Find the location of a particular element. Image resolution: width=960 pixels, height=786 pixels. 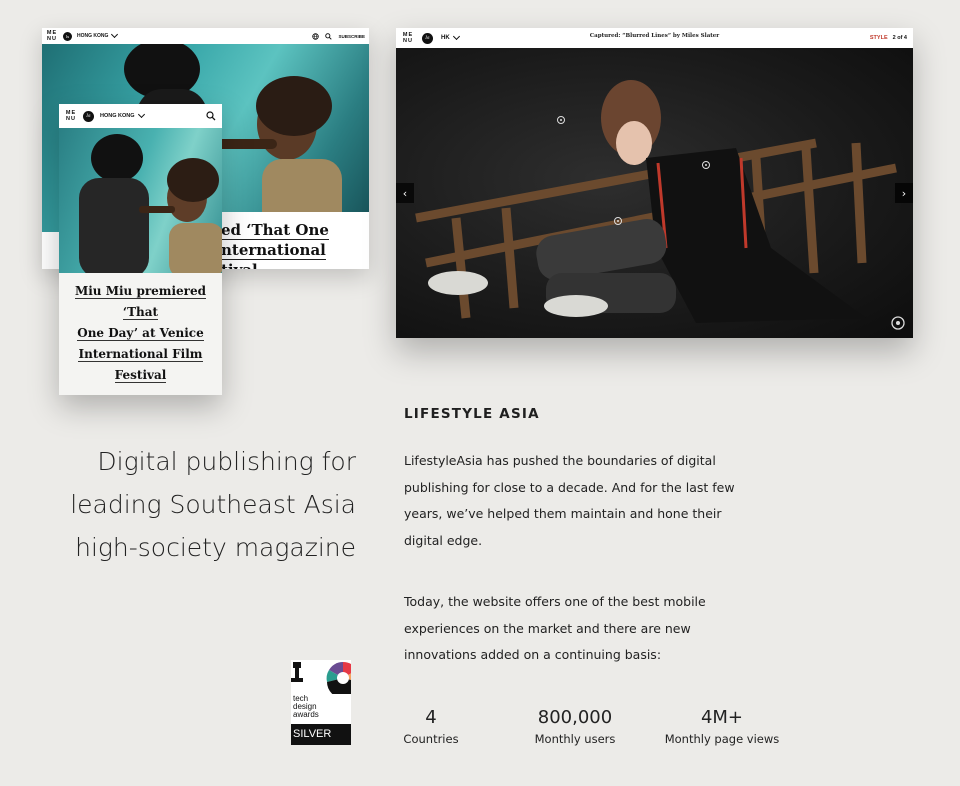

front-topbar: ME NU ls HONG KONG is located at coordinates (140, 116).